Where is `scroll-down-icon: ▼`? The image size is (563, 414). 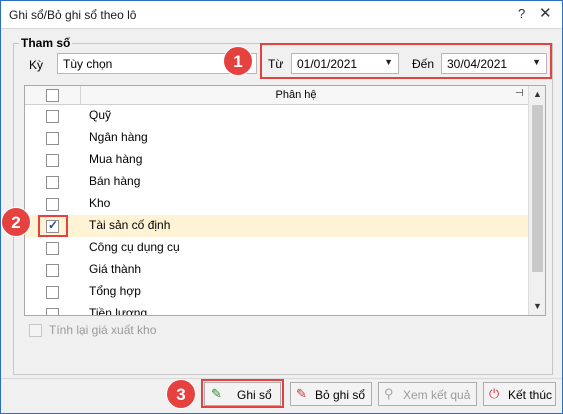 scroll-down-icon: ▼ is located at coordinates (537, 306).